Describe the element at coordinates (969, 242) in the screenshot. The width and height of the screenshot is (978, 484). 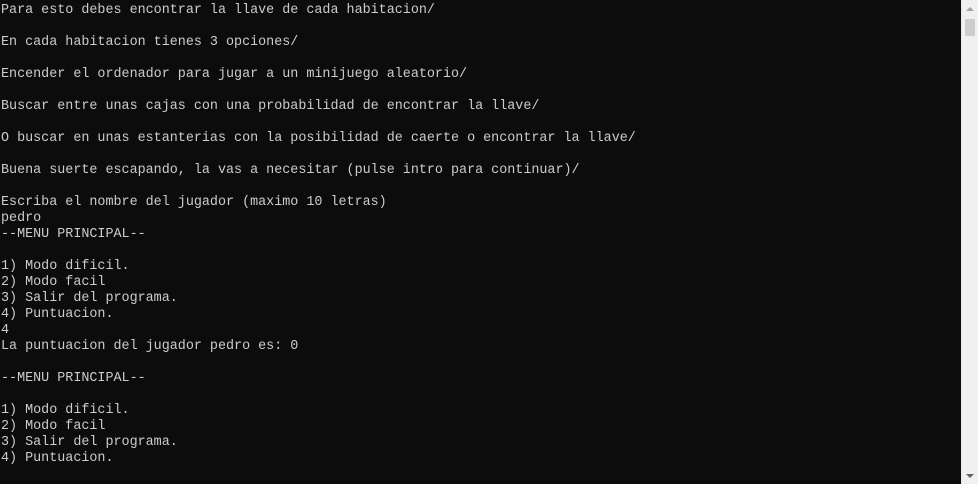
I see `vertical-scrollbar` at that location.